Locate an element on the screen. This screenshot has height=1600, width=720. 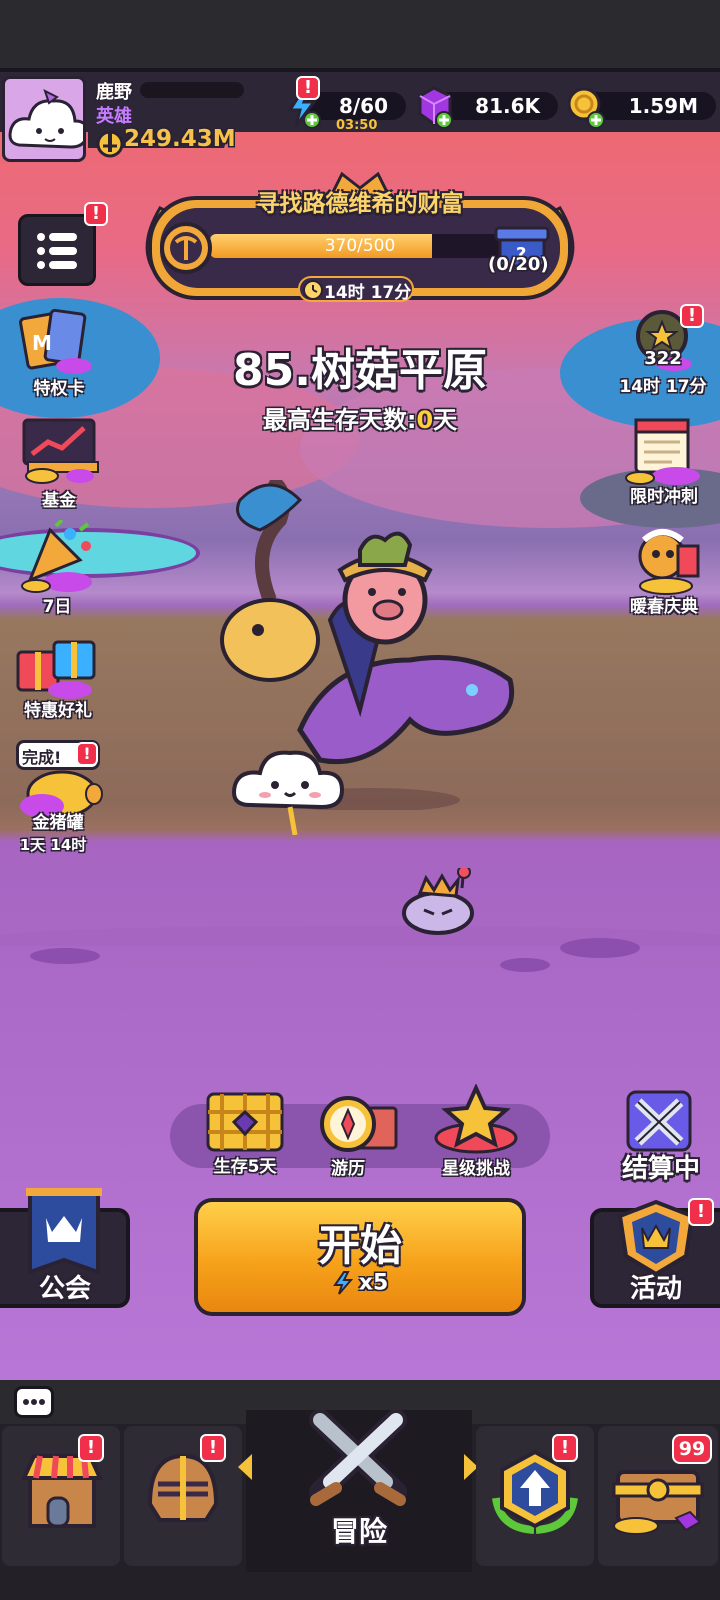
event-progress-text: 370/500 is located at coordinates (360, 246).